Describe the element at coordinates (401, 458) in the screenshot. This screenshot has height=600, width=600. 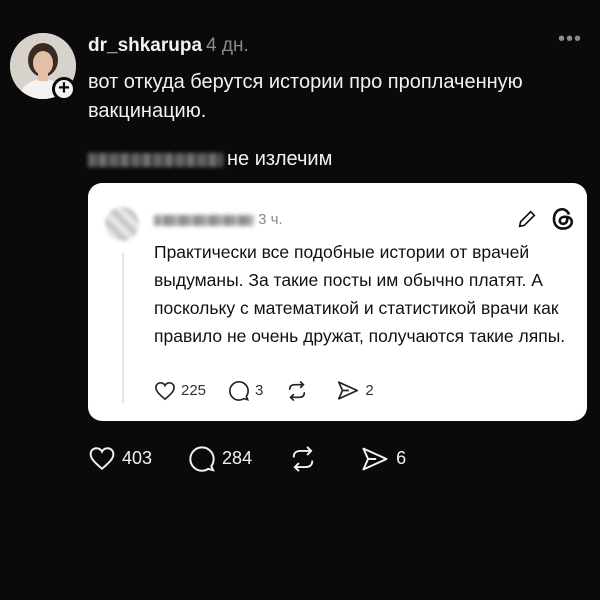
I see `share-count: 6` at that location.